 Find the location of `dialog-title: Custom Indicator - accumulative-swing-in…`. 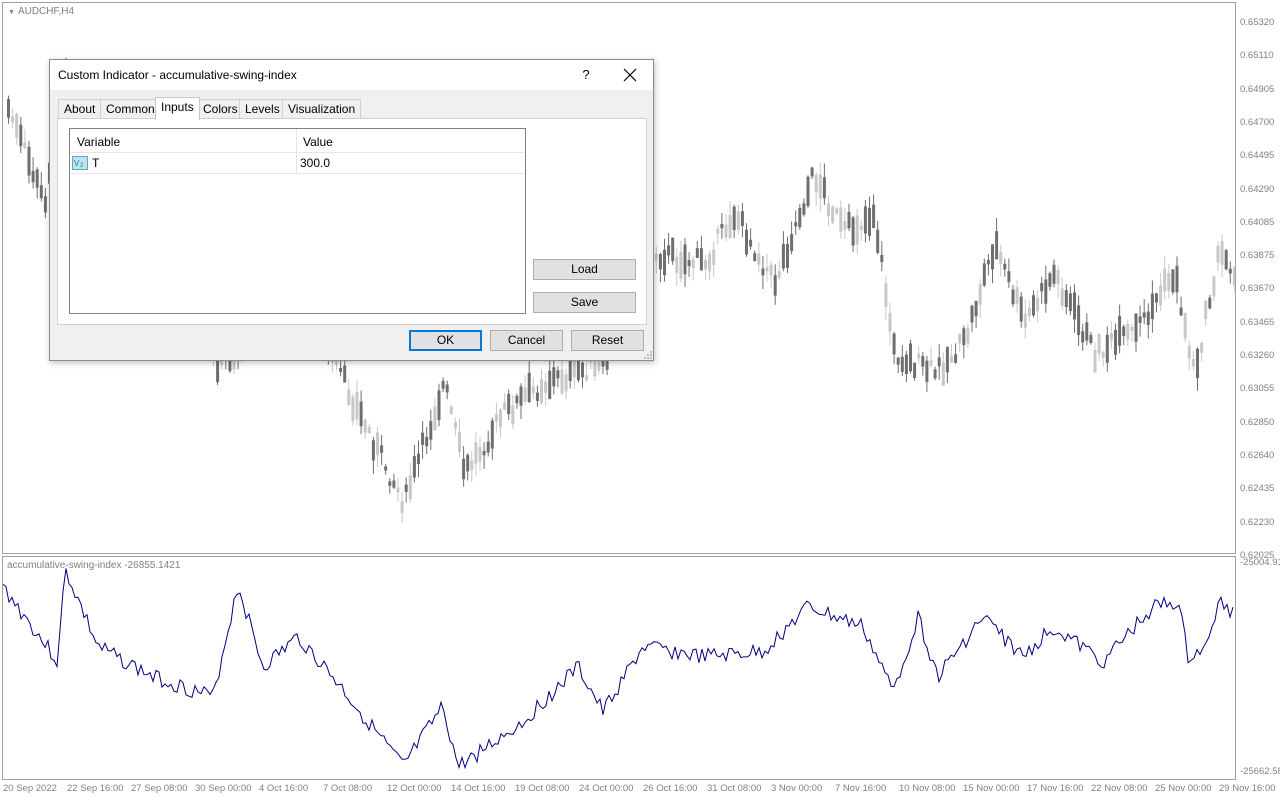

dialog-title: Custom Indicator - accumulative-swing-in… is located at coordinates (177, 75).